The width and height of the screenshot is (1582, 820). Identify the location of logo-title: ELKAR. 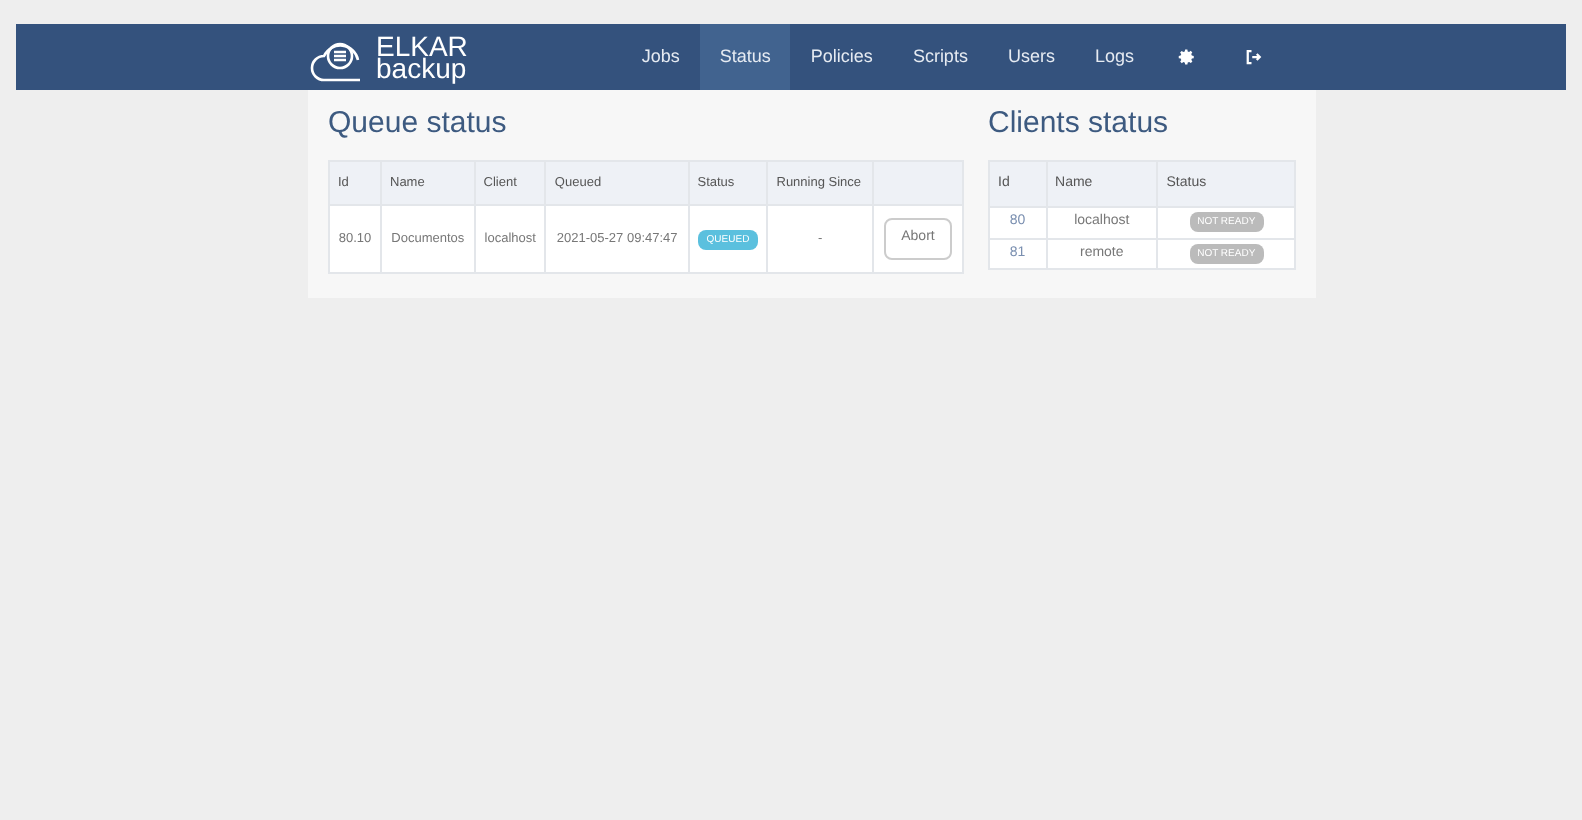
(422, 46).